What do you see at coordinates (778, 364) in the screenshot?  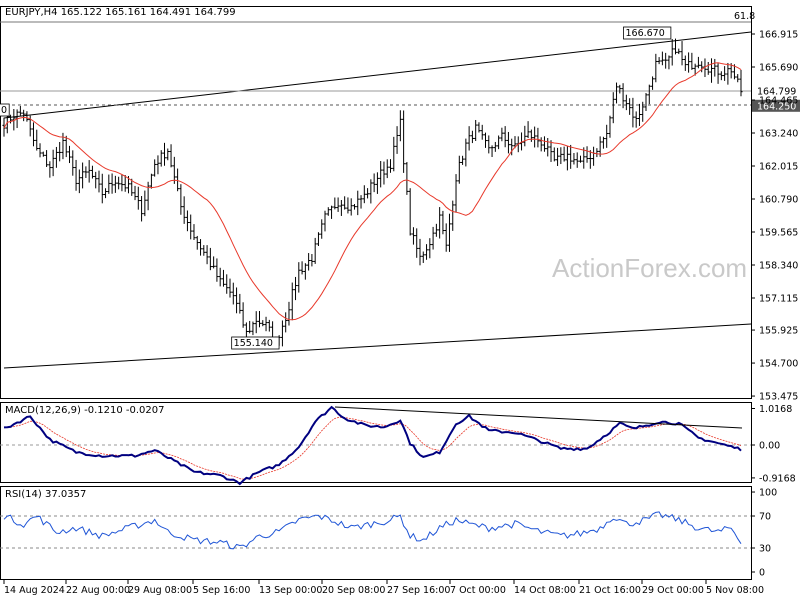 I see `price-axis-label: 154.700` at bounding box center [778, 364].